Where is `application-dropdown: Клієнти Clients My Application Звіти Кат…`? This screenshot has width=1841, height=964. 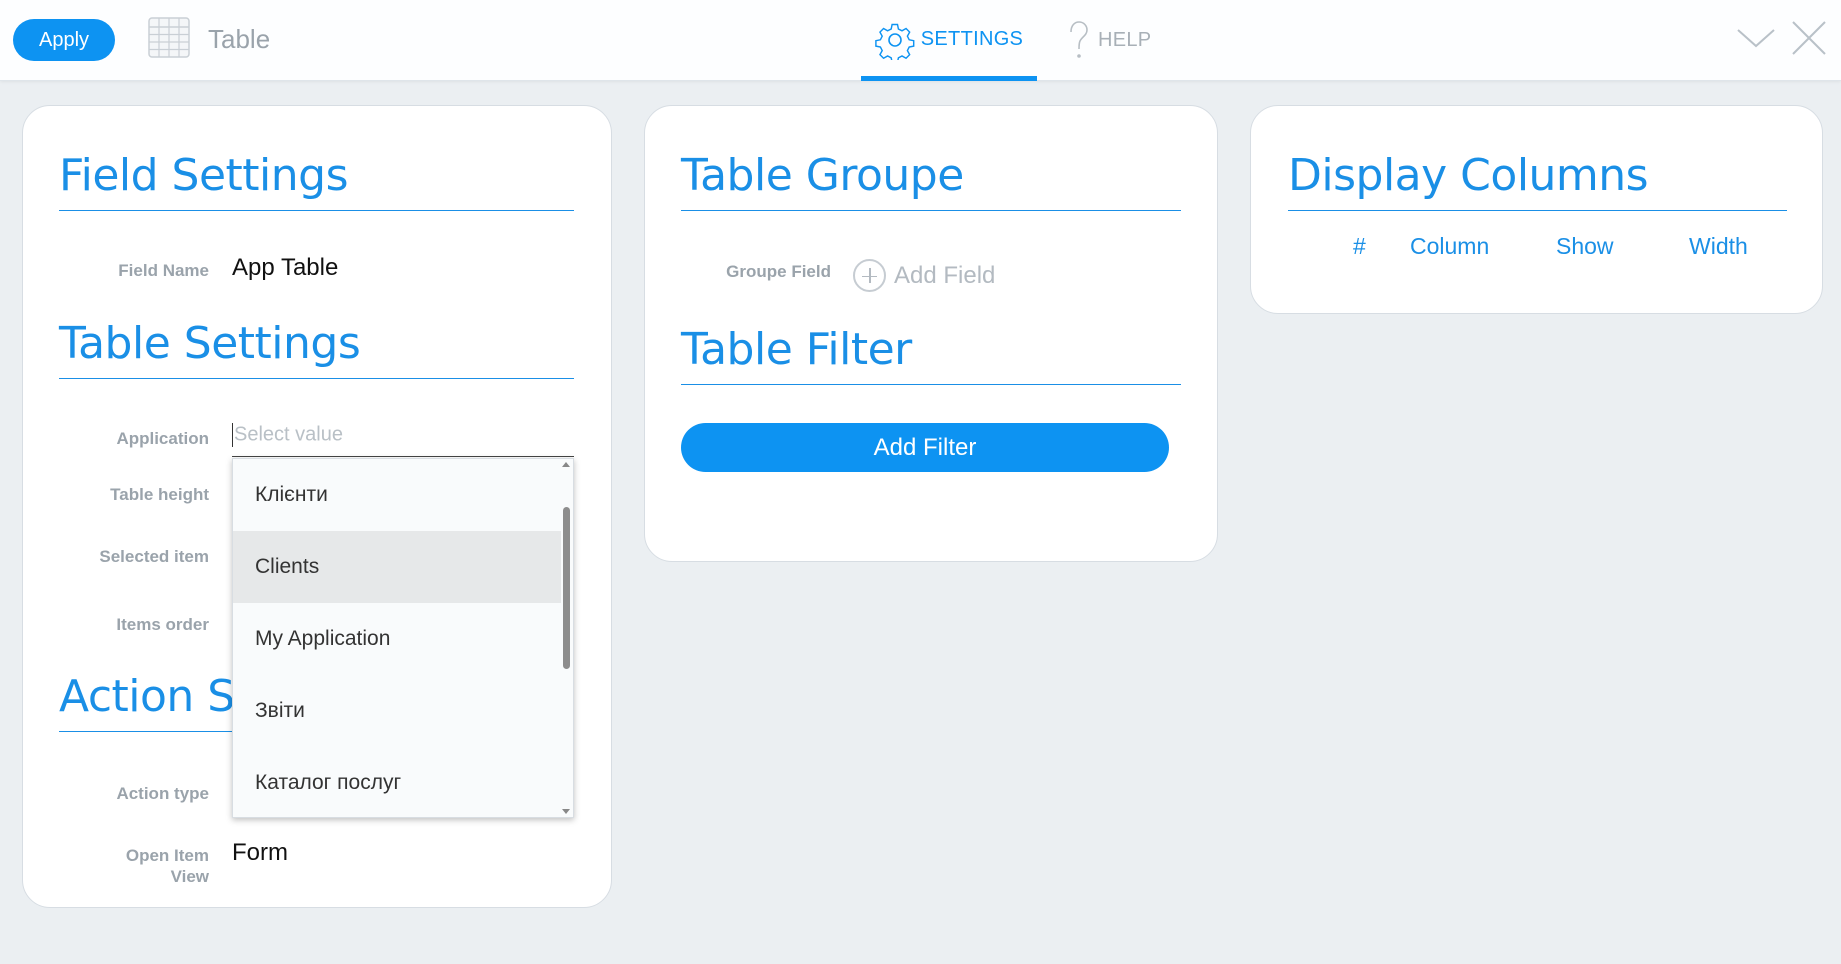
application-dropdown: Клієнти Clients My Application Звіти Кат… is located at coordinates (403, 638).